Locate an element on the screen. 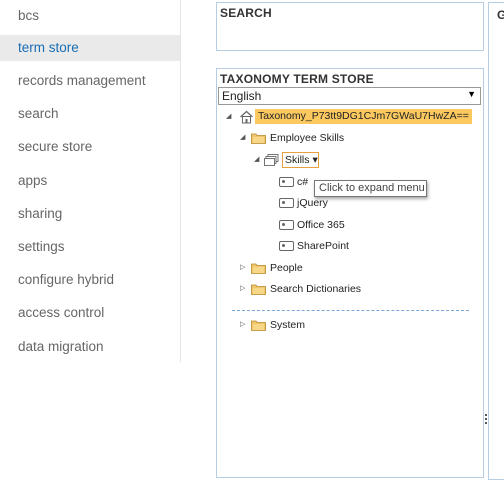  nav-item-search: search is located at coordinates (90, 114).